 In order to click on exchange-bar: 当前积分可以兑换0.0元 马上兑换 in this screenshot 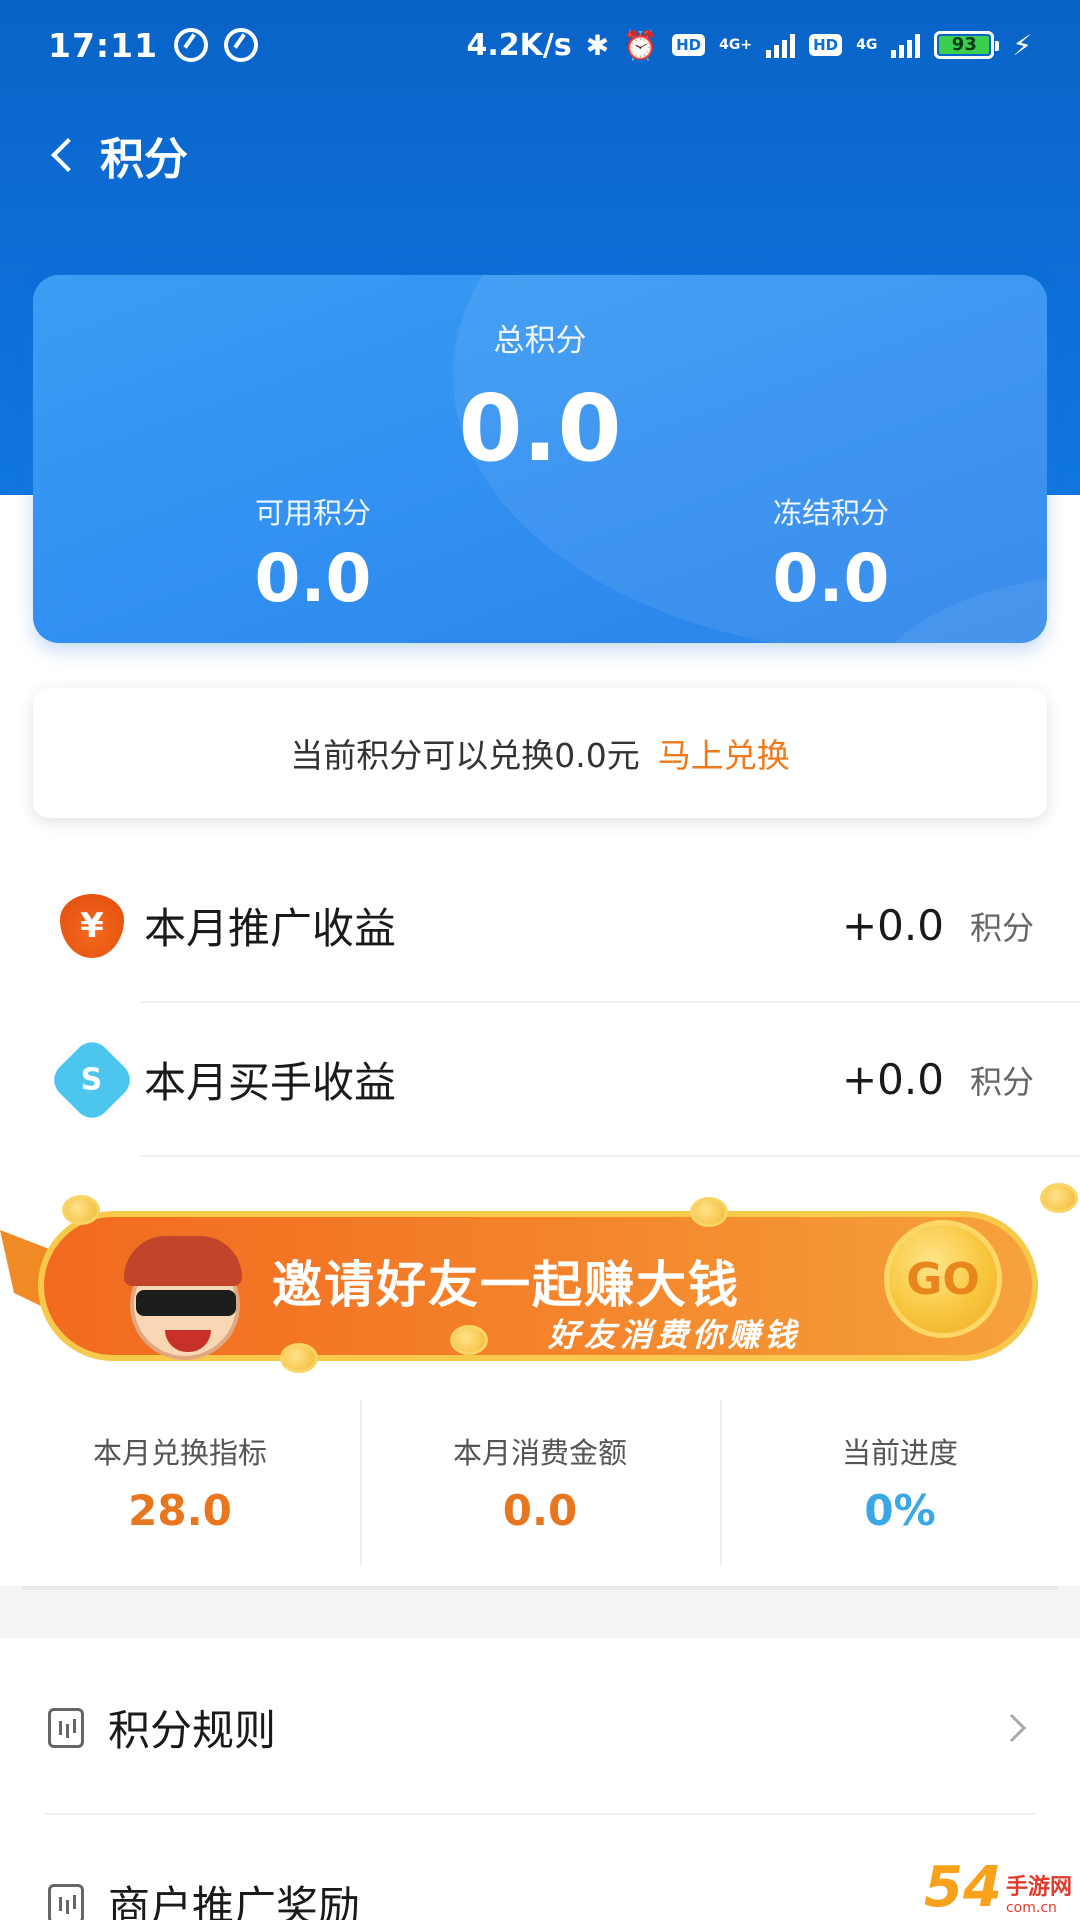, I will do `click(540, 753)`.